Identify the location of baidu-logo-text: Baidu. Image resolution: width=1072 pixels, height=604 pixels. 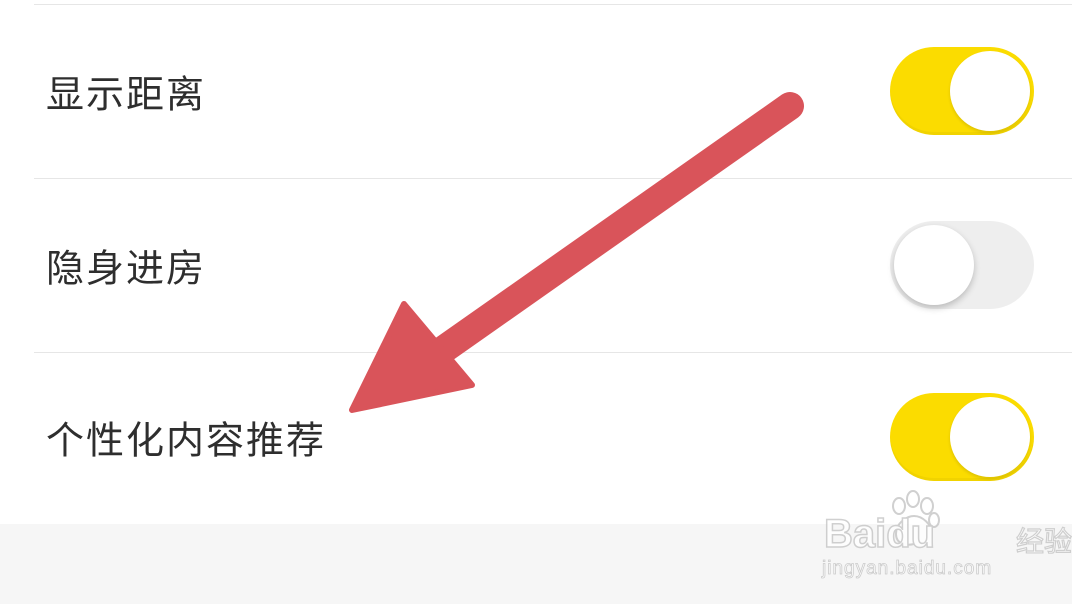
(879, 534).